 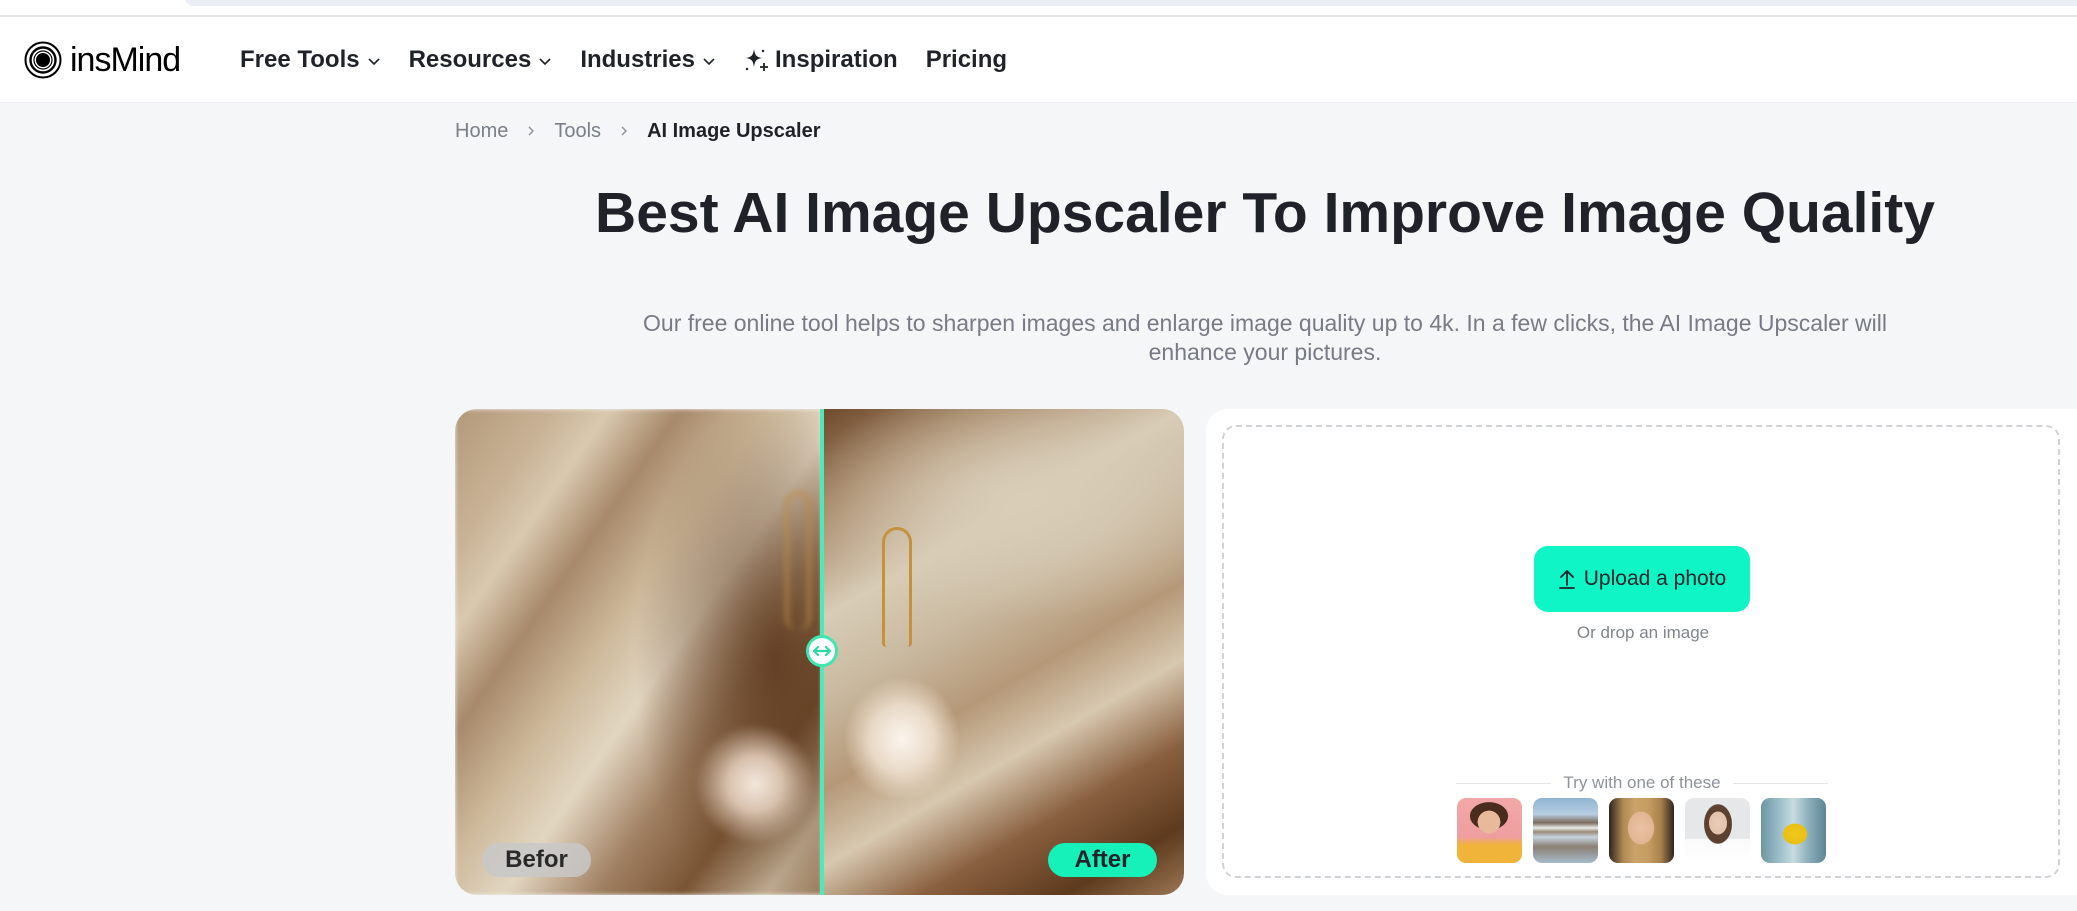 What do you see at coordinates (1655, 578) in the screenshot?
I see `upload-photo-label: Upload a photo` at bounding box center [1655, 578].